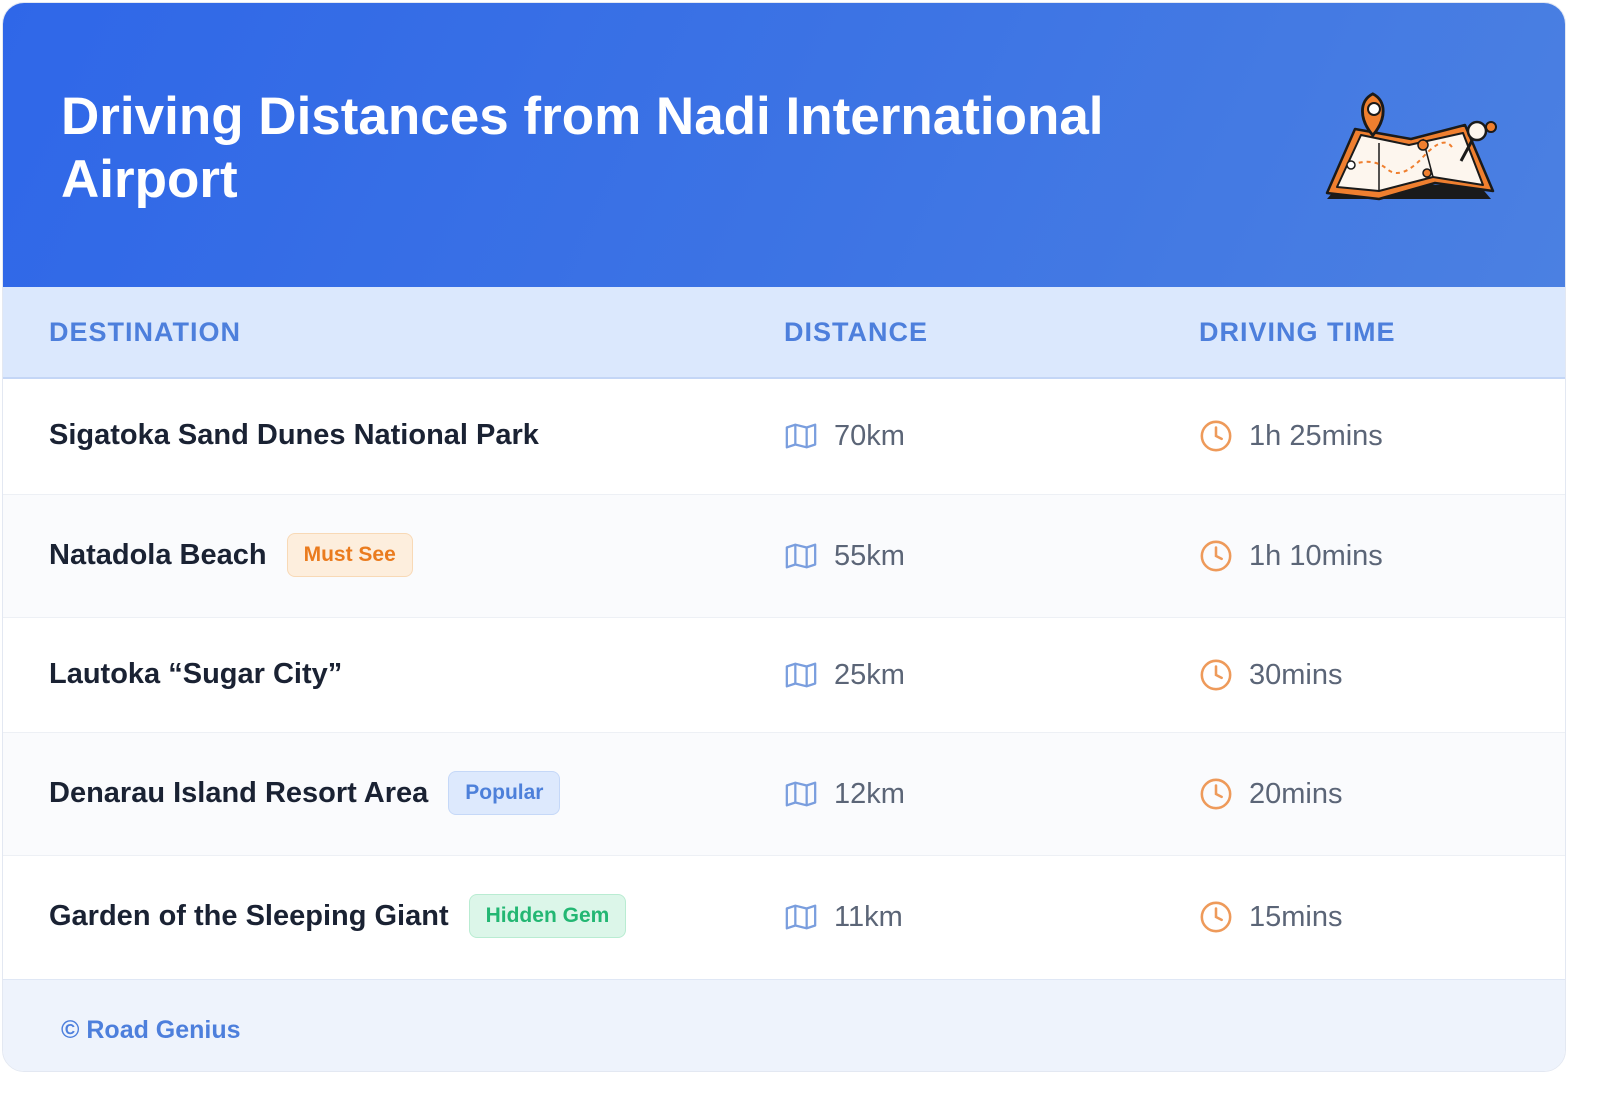 Image resolution: width=1604 pixels, height=1098 pixels. Describe the element at coordinates (504, 793) in the screenshot. I see `popular-badge: Popular` at that location.